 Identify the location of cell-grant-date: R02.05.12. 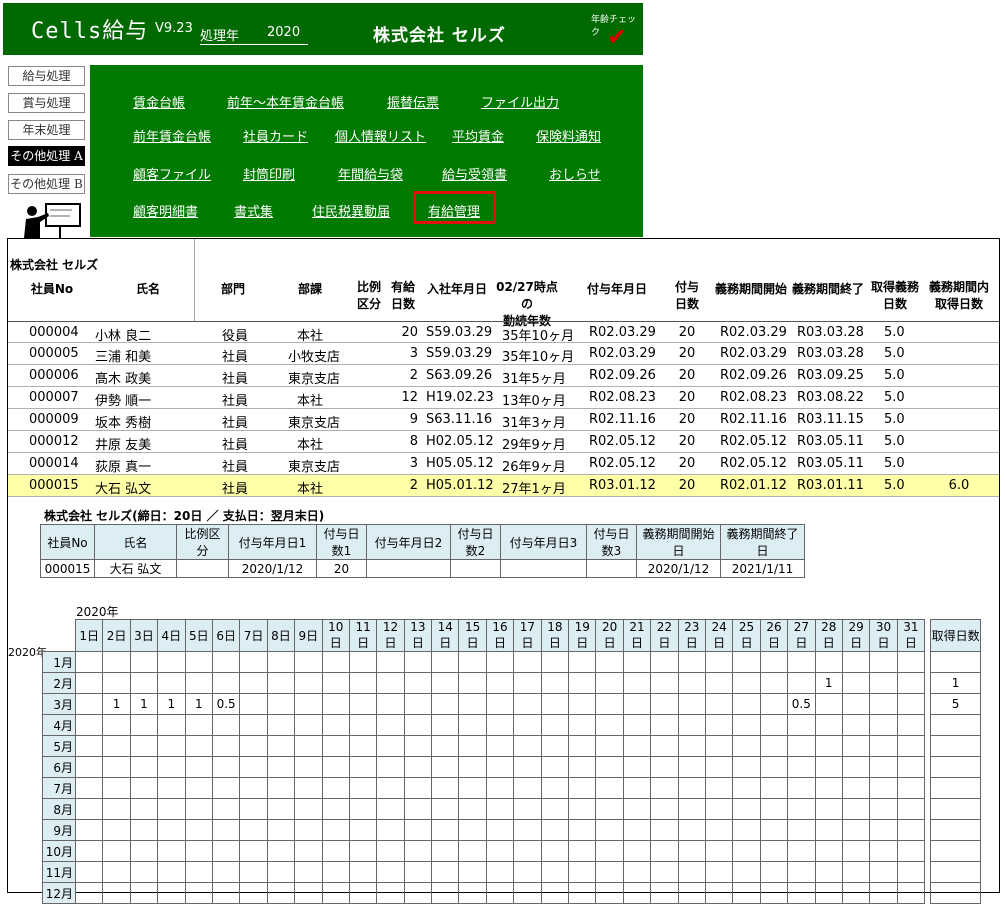
(622, 441).